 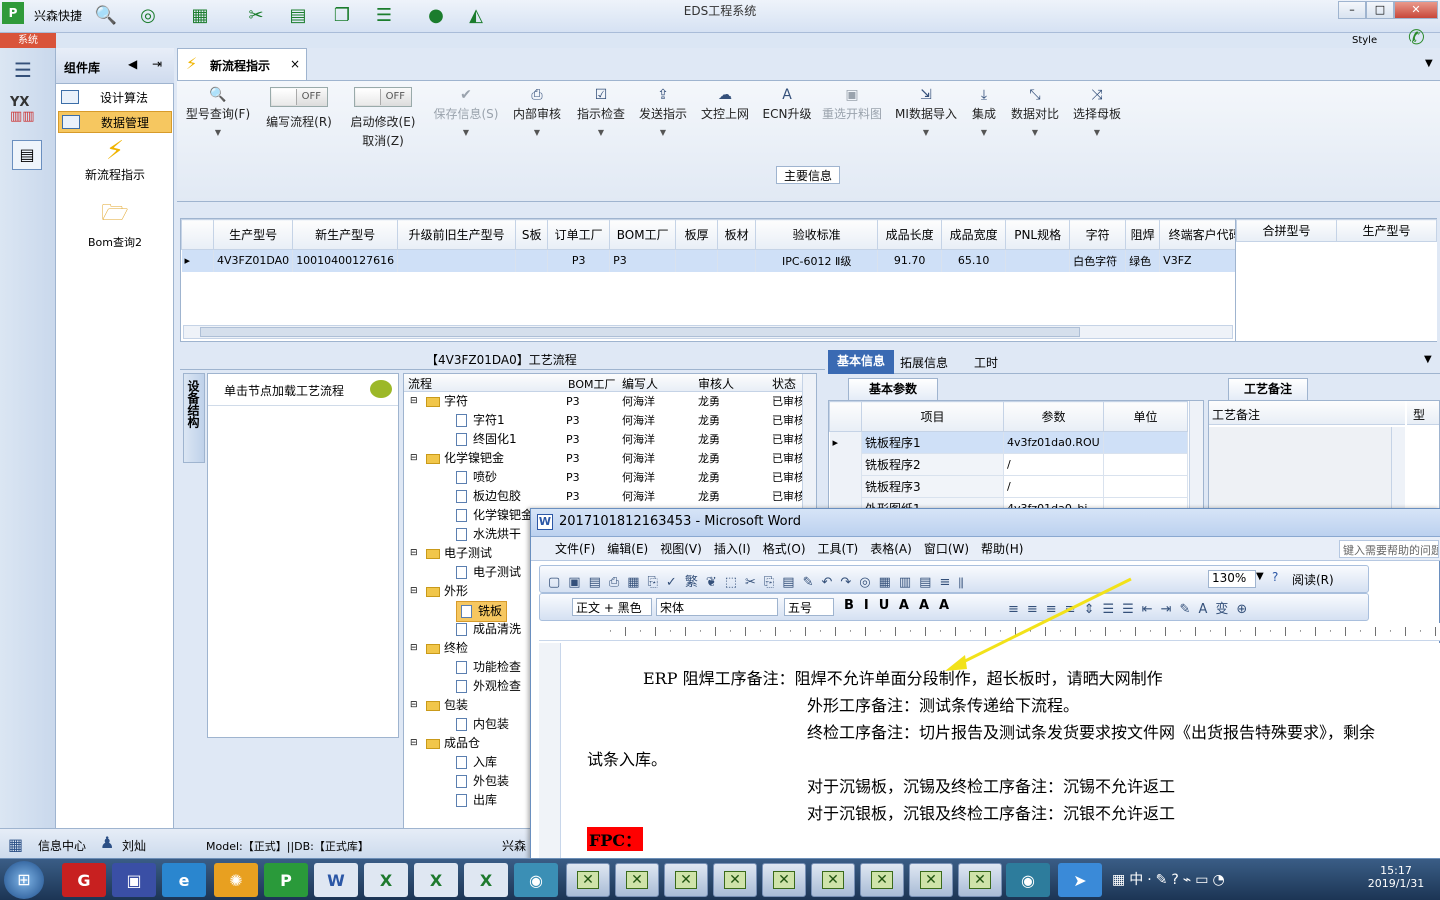 What do you see at coordinates (1396, 877) in the screenshot?
I see `clock: 15:17 2019/1/31` at bounding box center [1396, 877].